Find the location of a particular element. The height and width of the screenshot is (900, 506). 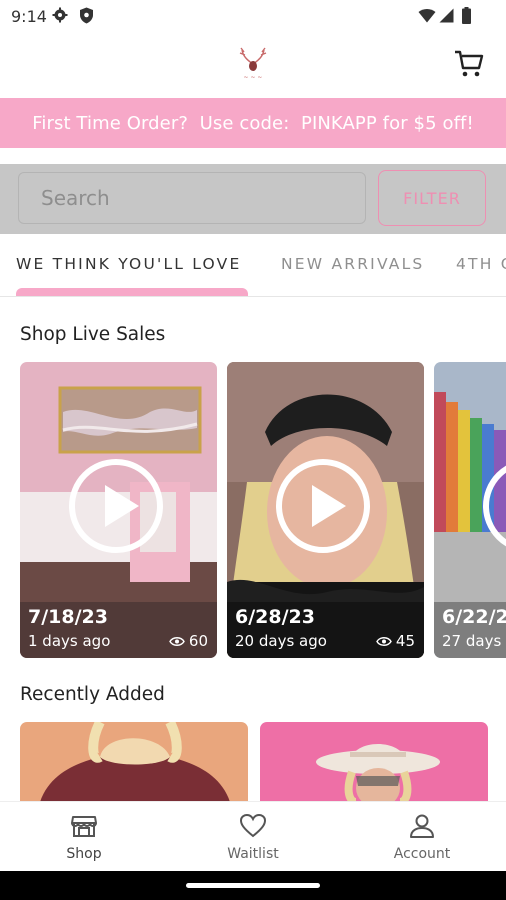

gear-icon is located at coordinates (60, 17).